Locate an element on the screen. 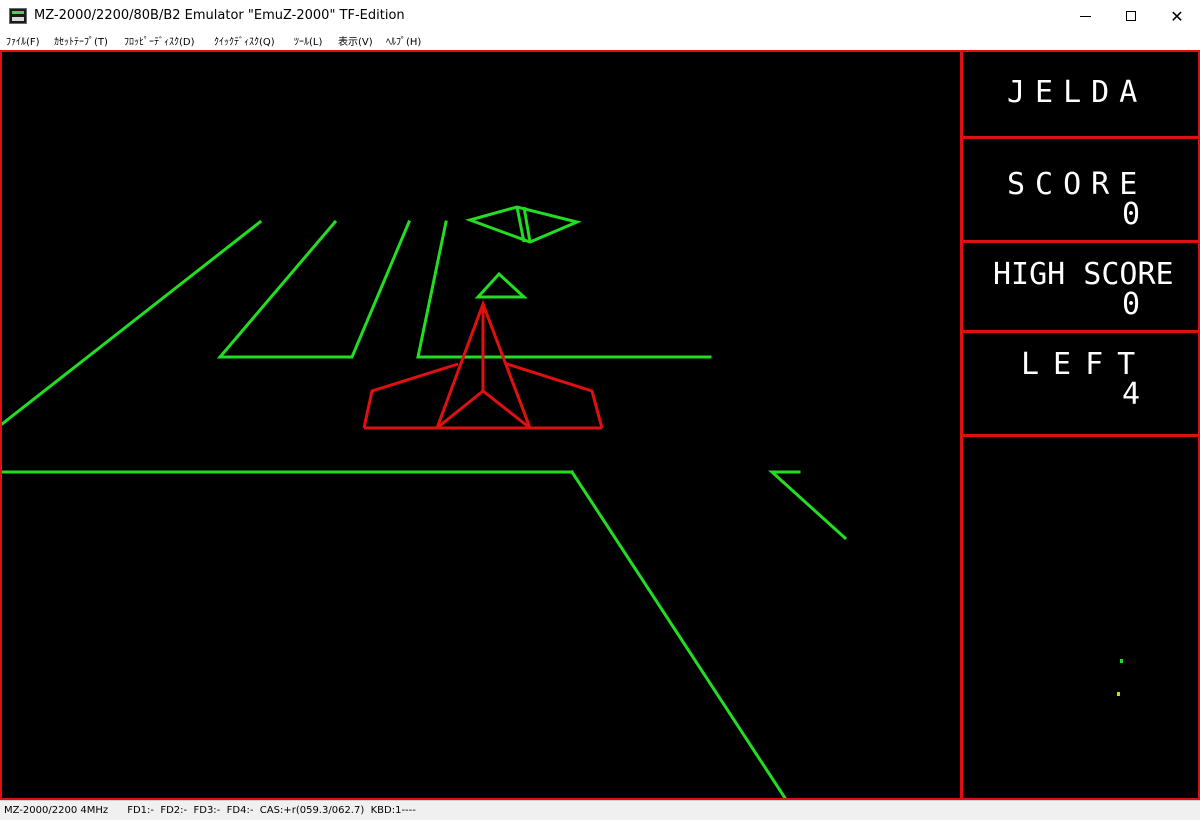  lives-left-label: LEFT is located at coordinates (1085, 364).